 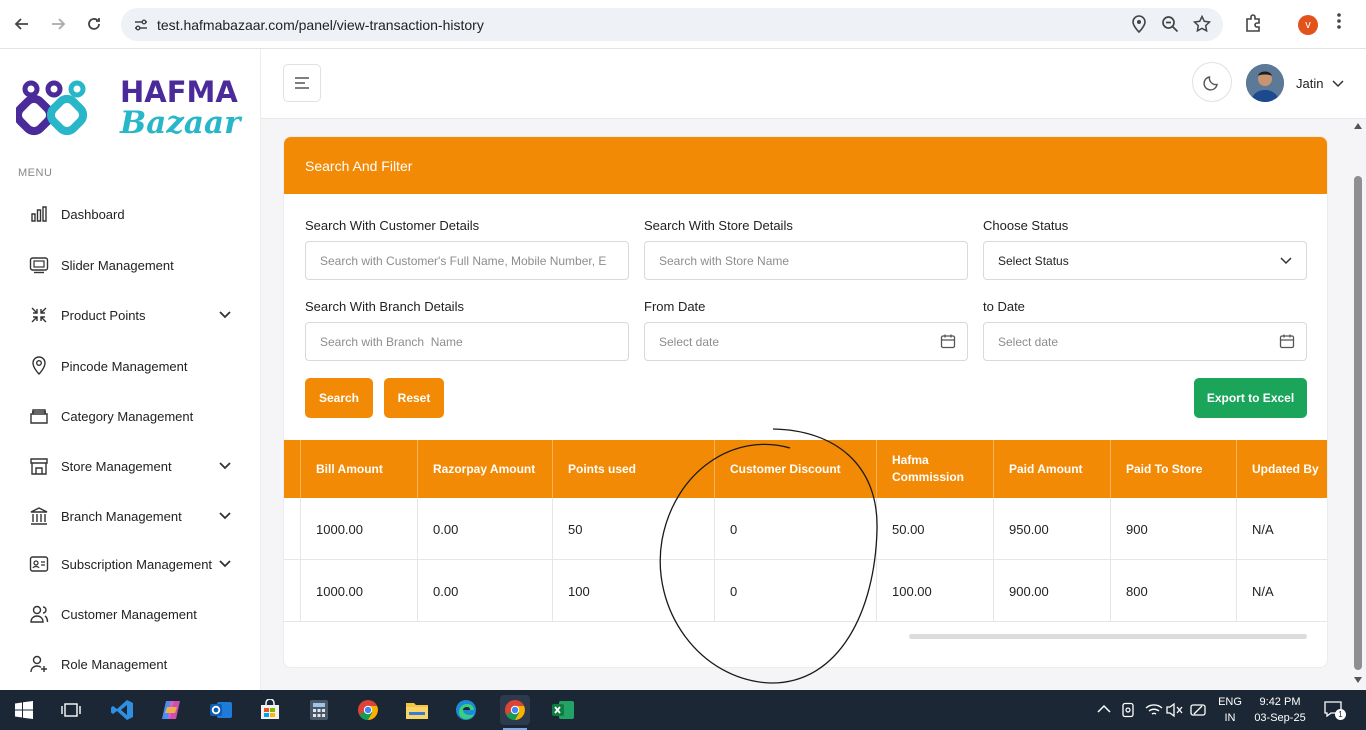 What do you see at coordinates (1173, 469) in the screenshot?
I see `column-header-paid-to-store: Paid To Store` at bounding box center [1173, 469].